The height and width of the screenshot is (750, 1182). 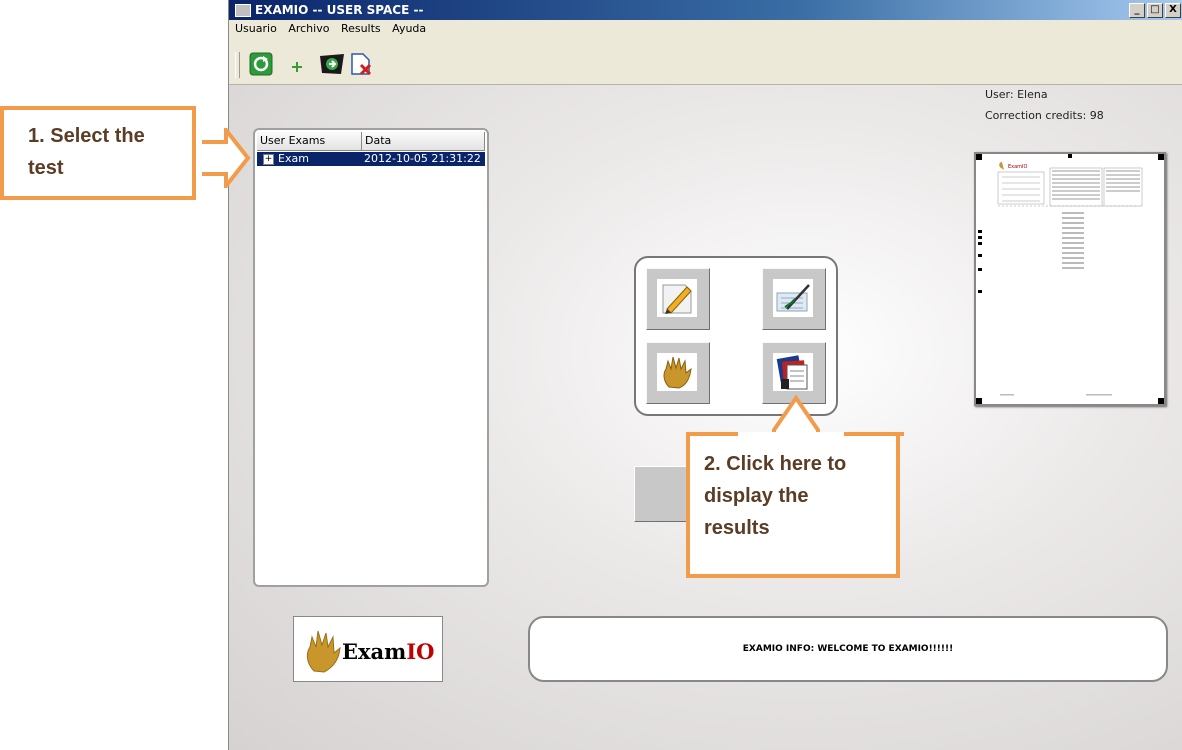 I want to click on edit-exam-button, so click(x=678, y=299).